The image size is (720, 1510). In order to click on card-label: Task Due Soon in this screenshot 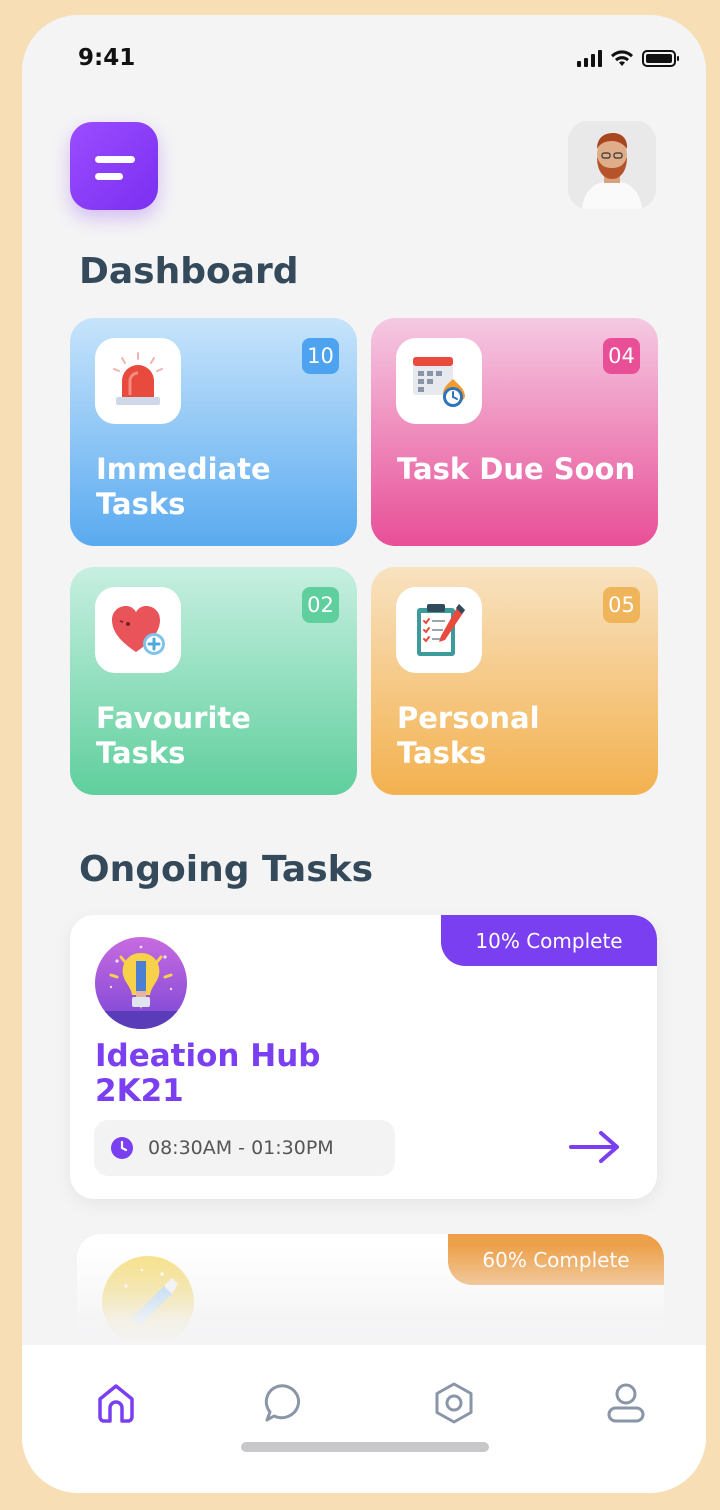, I will do `click(516, 469)`.